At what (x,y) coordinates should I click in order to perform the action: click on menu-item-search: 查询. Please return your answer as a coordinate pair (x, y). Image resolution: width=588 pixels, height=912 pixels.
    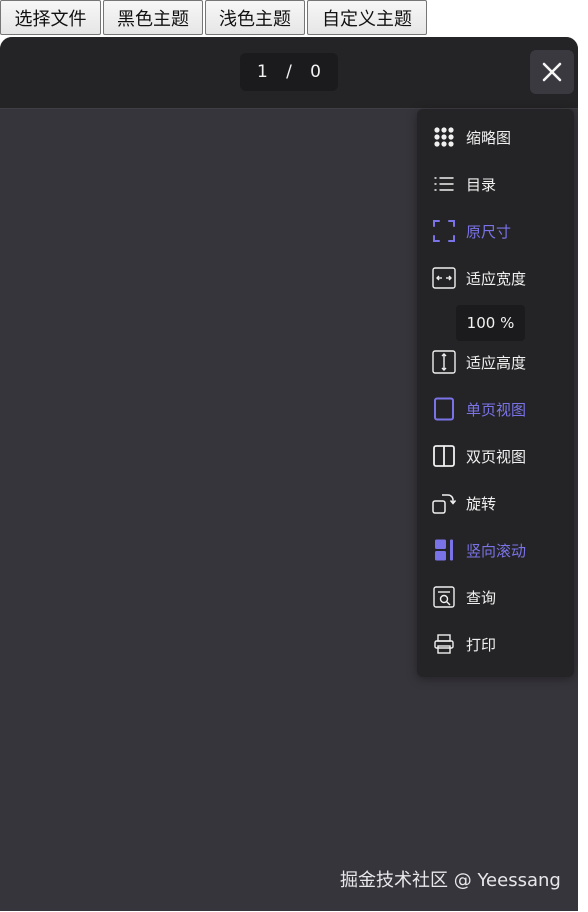
    Looking at the image, I should click on (495, 597).